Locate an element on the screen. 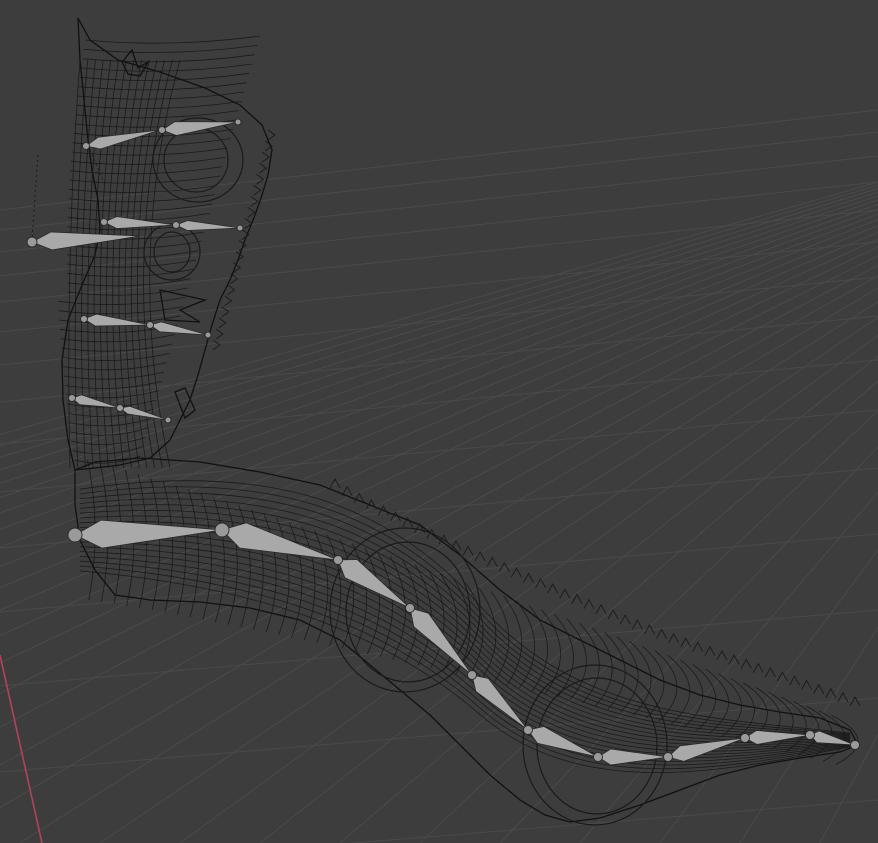 The width and height of the screenshot is (878, 843). ring-upper-1-inner is located at coordinates (196, 160).